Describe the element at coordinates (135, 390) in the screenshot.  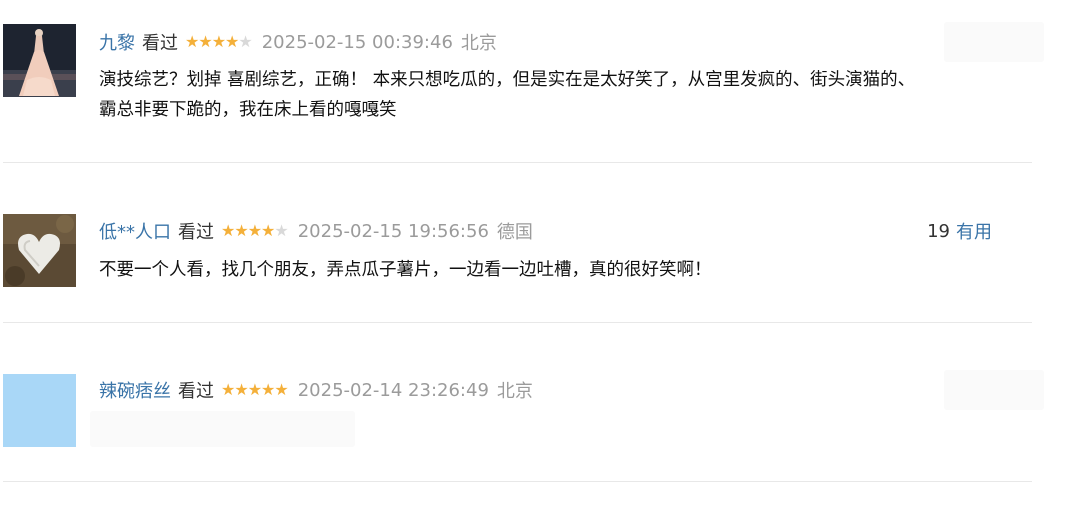
I see `username-link: 辣碗痞丝` at that location.